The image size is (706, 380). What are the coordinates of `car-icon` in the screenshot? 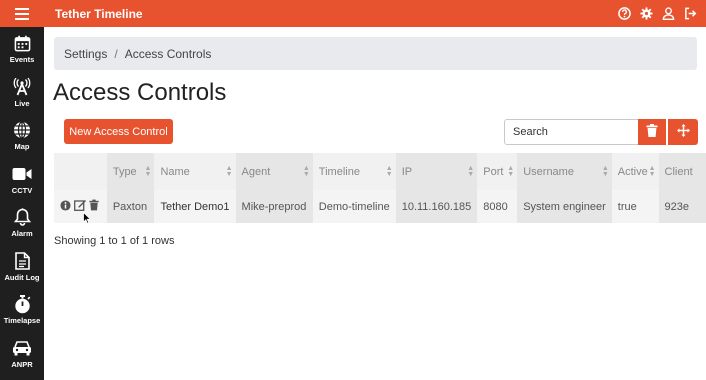 It's located at (22, 348).